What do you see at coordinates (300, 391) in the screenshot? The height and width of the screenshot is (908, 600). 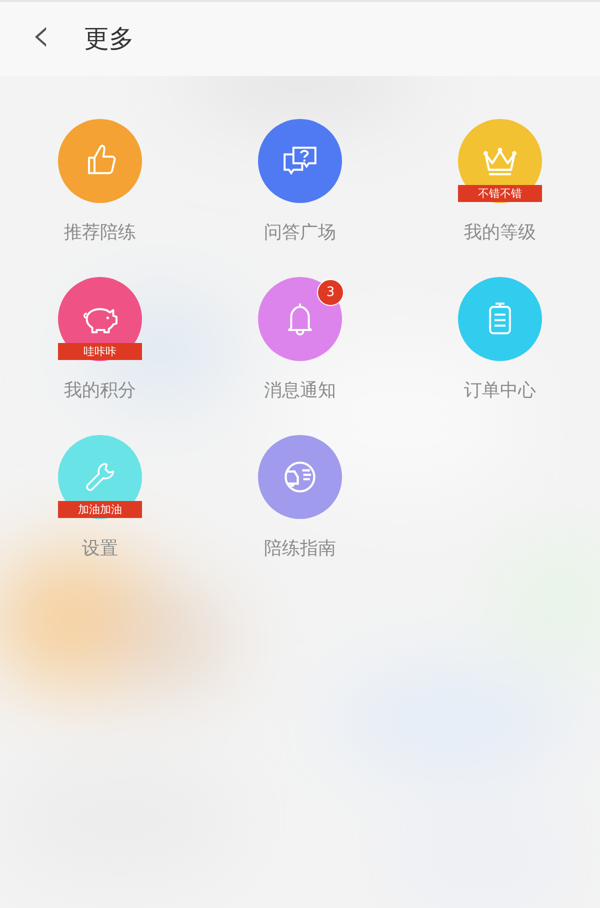 I see `menu-label: 消息通知` at bounding box center [300, 391].